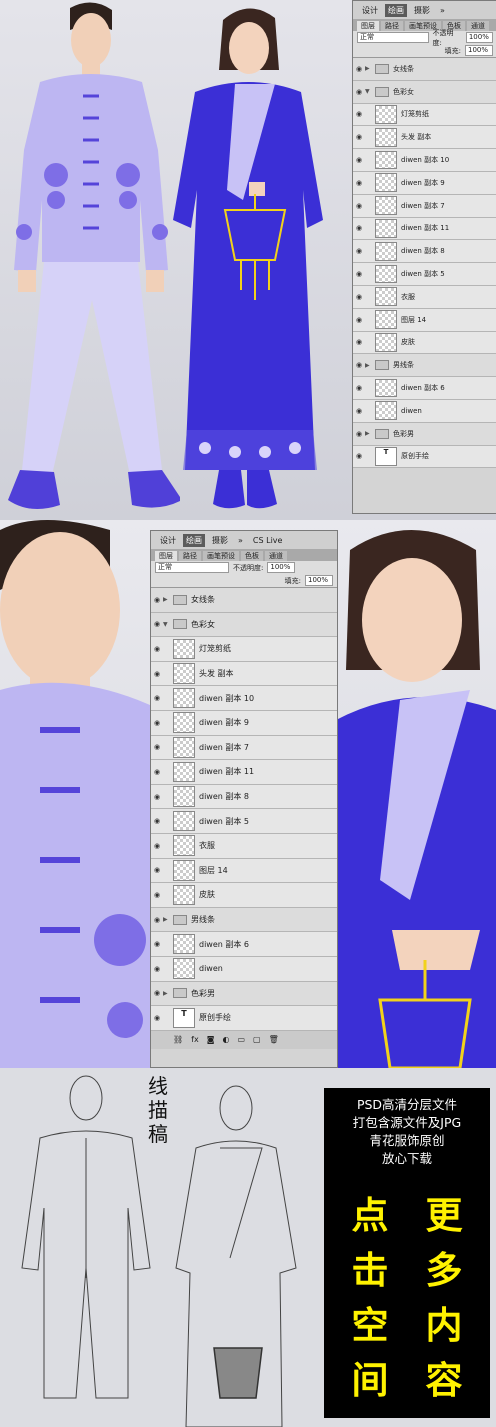 The height and width of the screenshot is (1427, 496). I want to click on layer-row: ◉ 皮肤, so click(424, 343).